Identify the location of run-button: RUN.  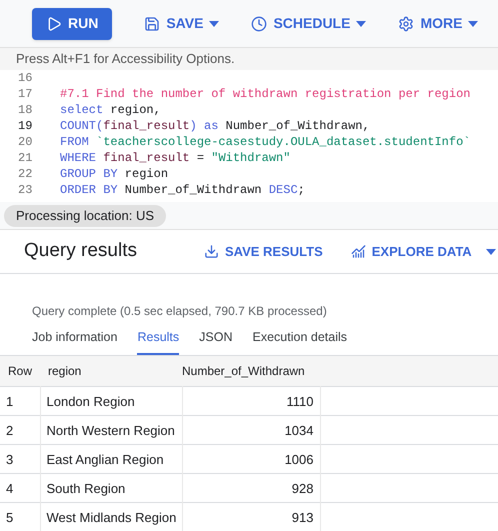
(72, 24).